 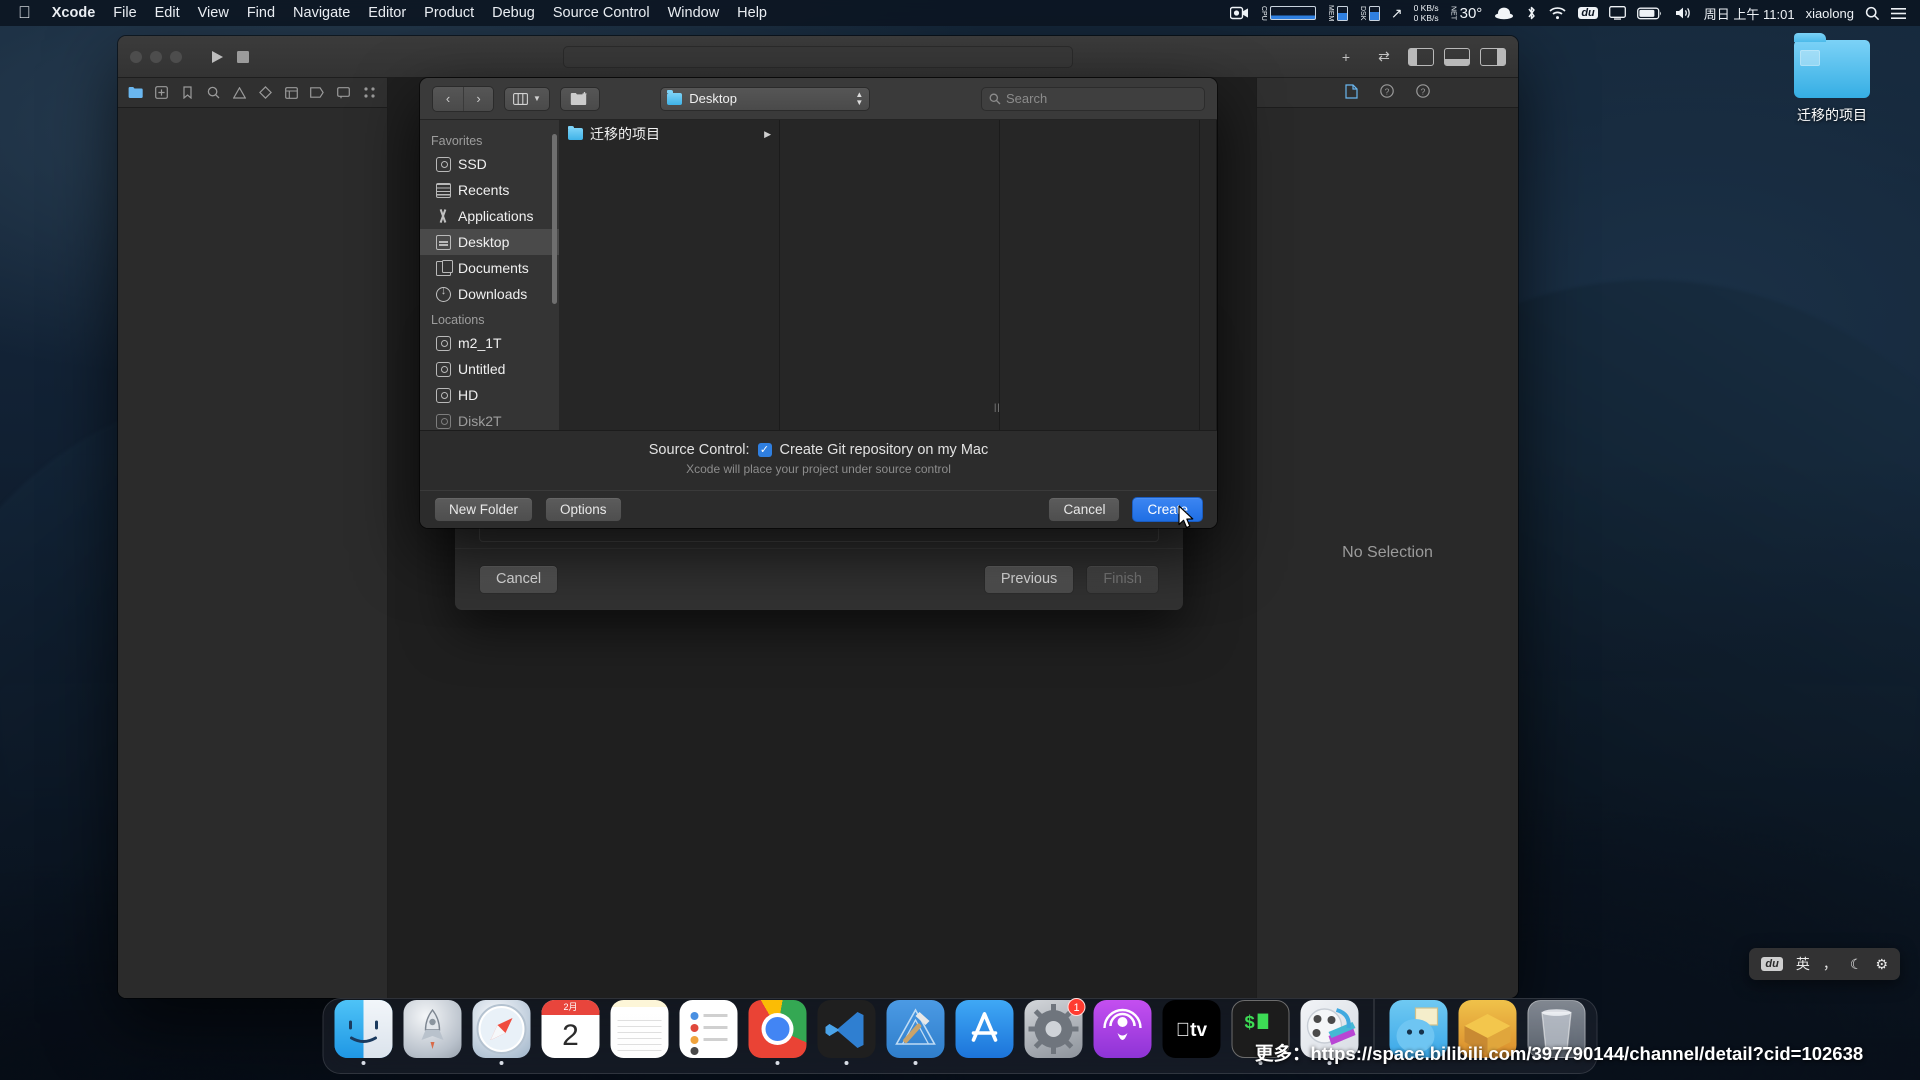 What do you see at coordinates (1803, 964) in the screenshot?
I see `ime-mode-toggle: 英` at bounding box center [1803, 964].